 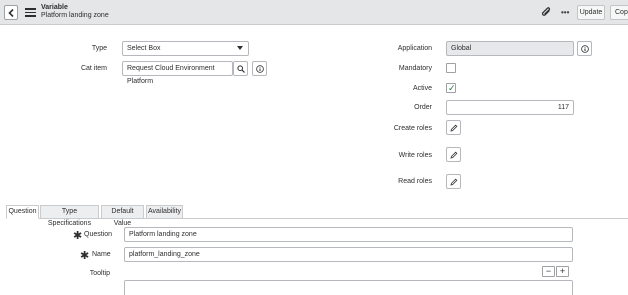 What do you see at coordinates (510, 48) in the screenshot?
I see `application-field: Global` at bounding box center [510, 48].